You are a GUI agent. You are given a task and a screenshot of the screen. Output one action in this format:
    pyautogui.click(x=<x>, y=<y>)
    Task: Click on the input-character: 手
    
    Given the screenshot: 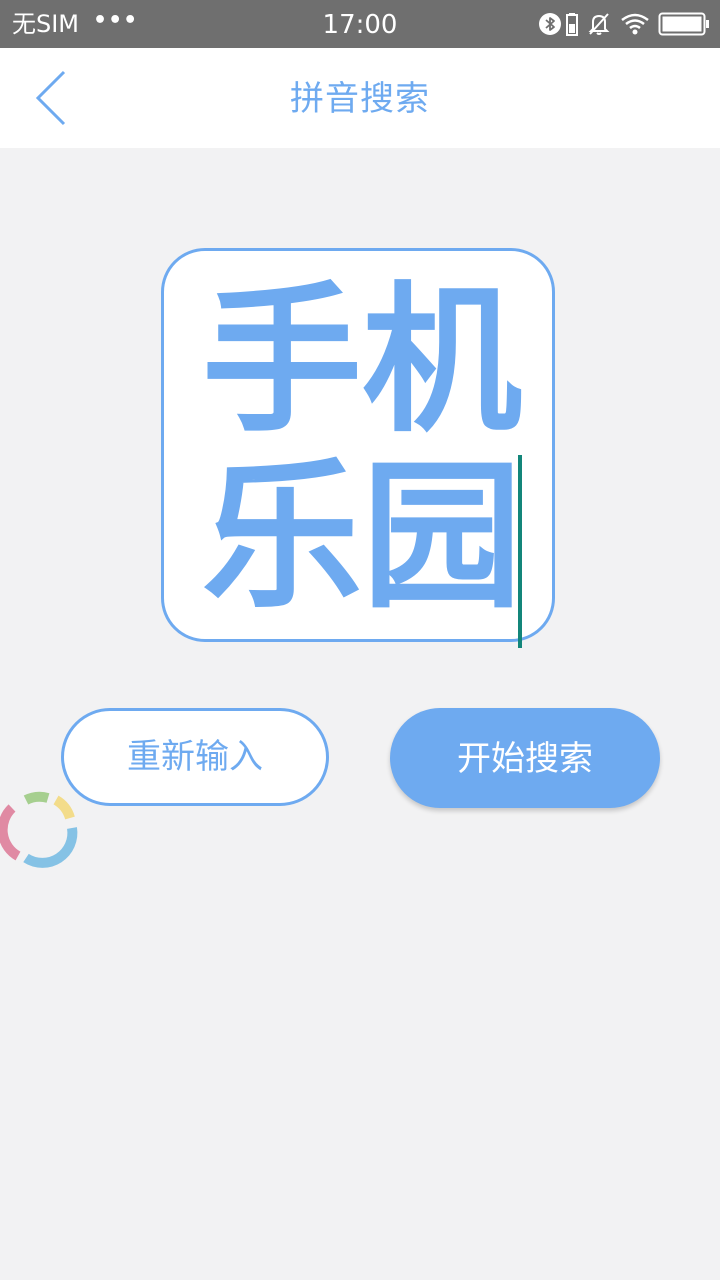 What is the action you would take?
    pyautogui.click(x=282, y=360)
    